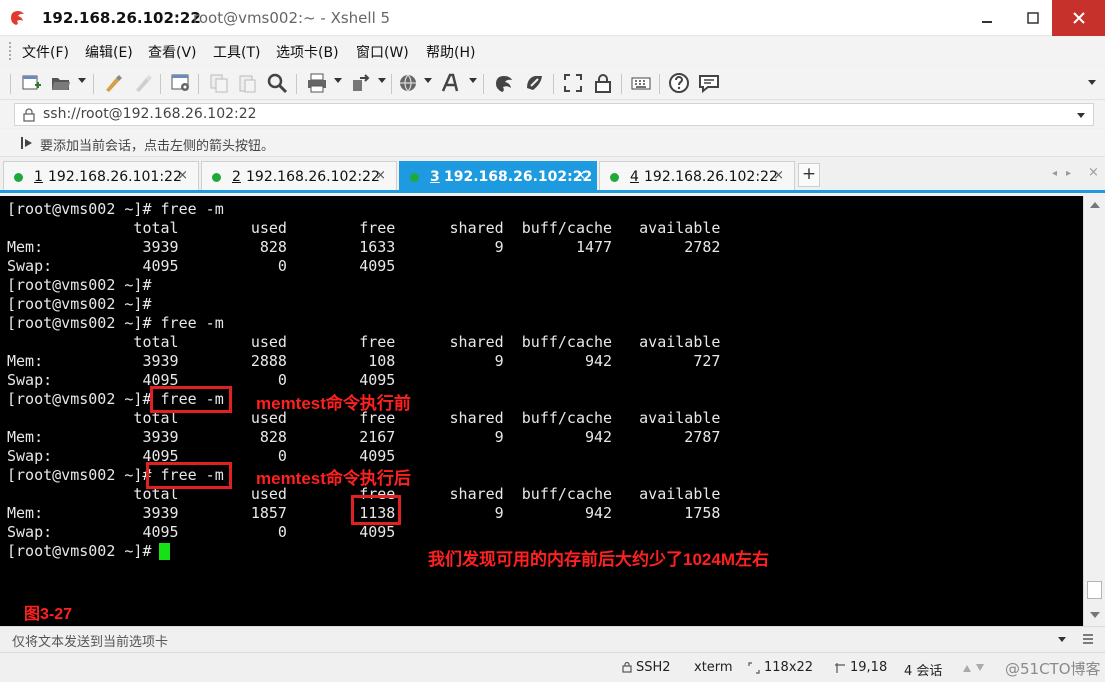 The width and height of the screenshot is (1105, 682). What do you see at coordinates (1088, 639) in the screenshot?
I see `menu-lines-icon` at bounding box center [1088, 639].